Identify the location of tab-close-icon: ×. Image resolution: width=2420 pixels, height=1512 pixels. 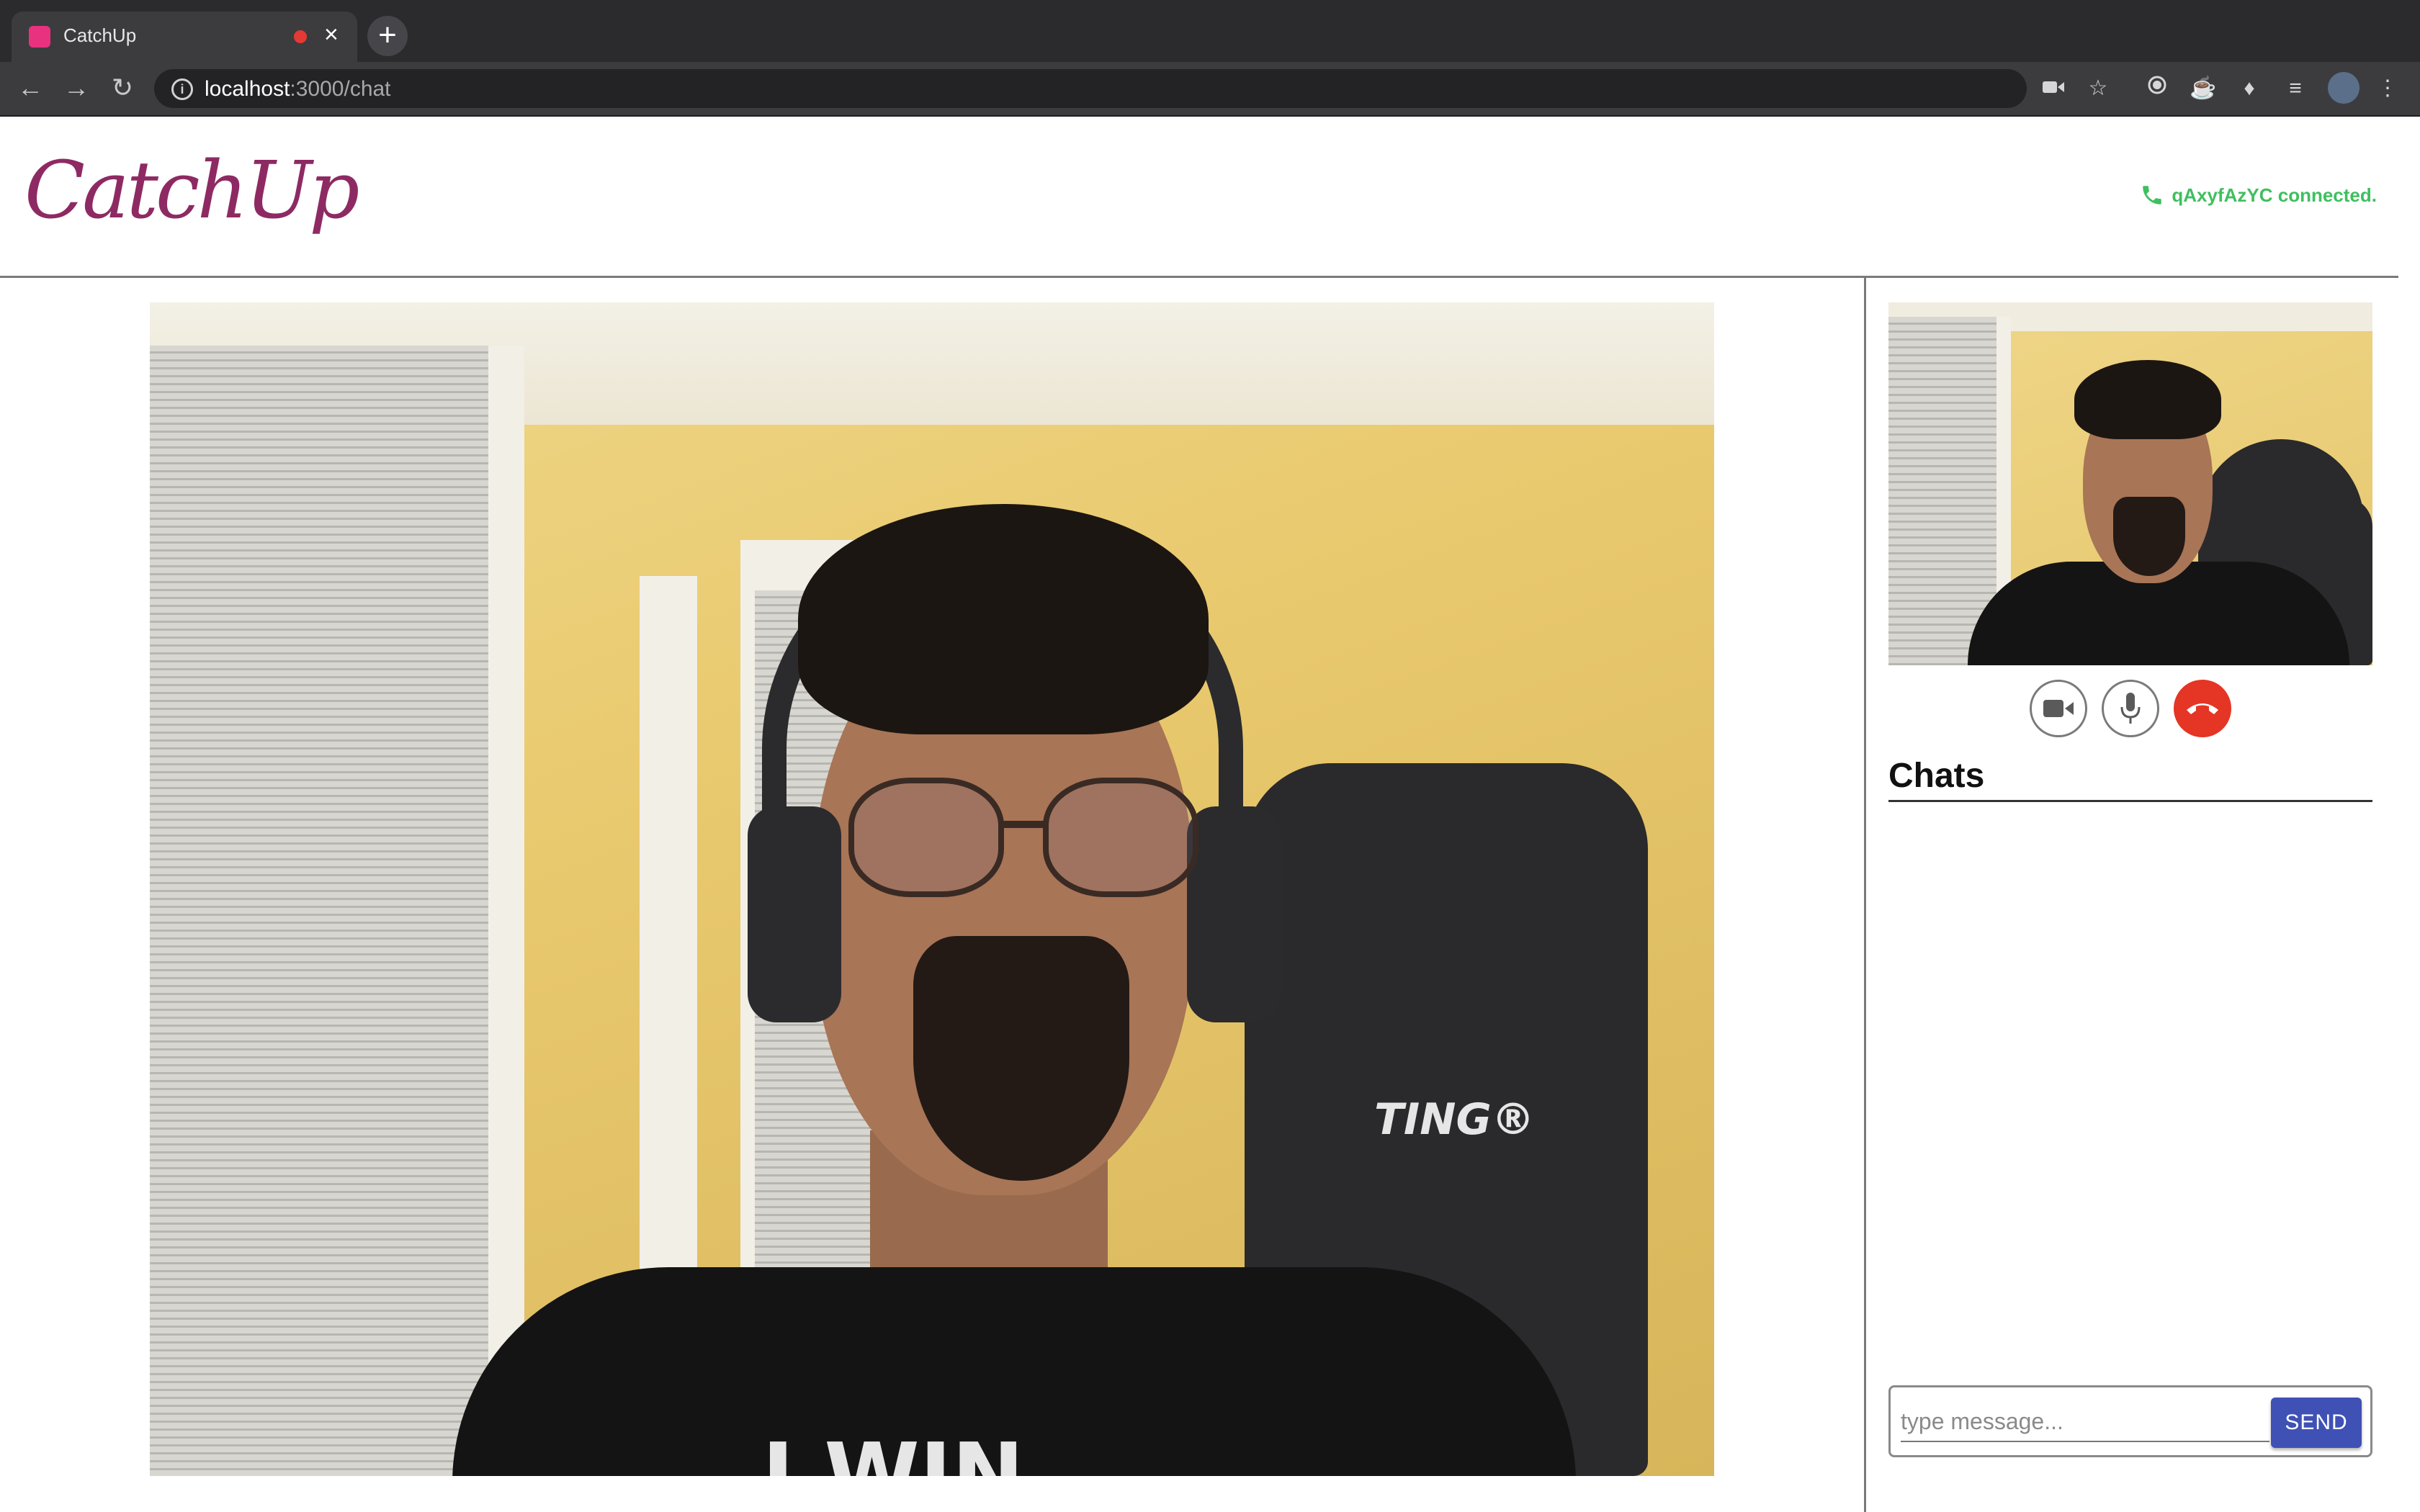
(331, 34).